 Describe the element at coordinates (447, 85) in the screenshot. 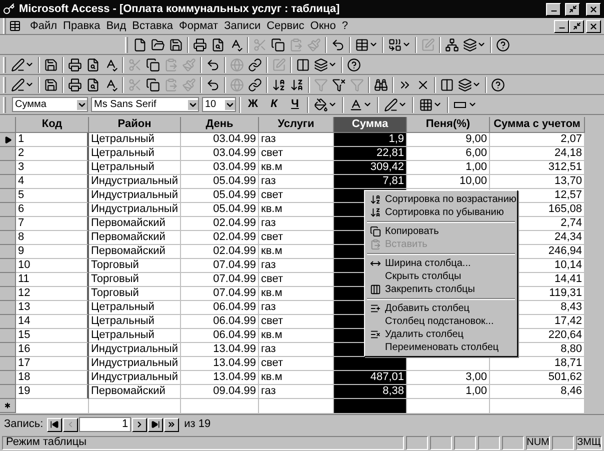

I see `window-icon` at that location.